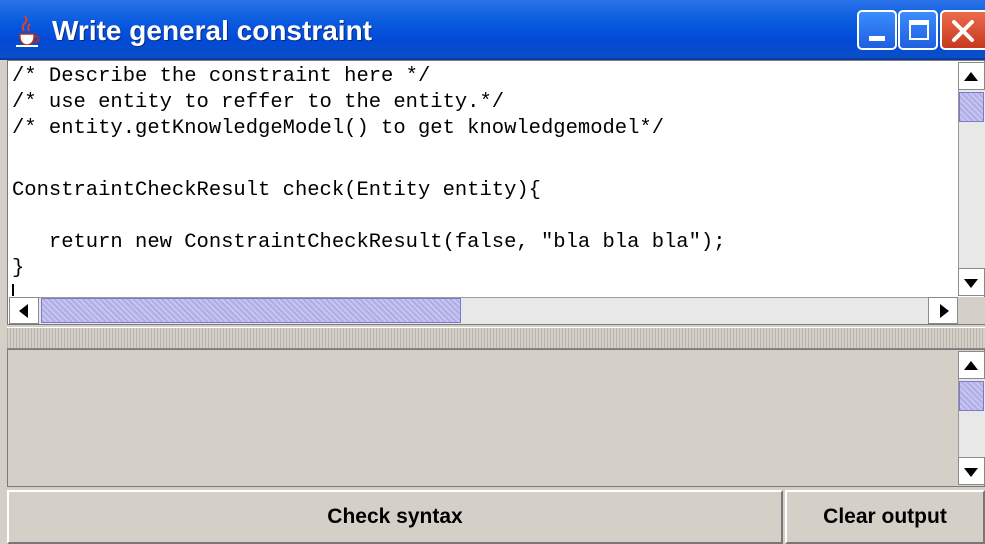 This screenshot has height=544, width=985. I want to click on maximize-icon, so click(919, 30).